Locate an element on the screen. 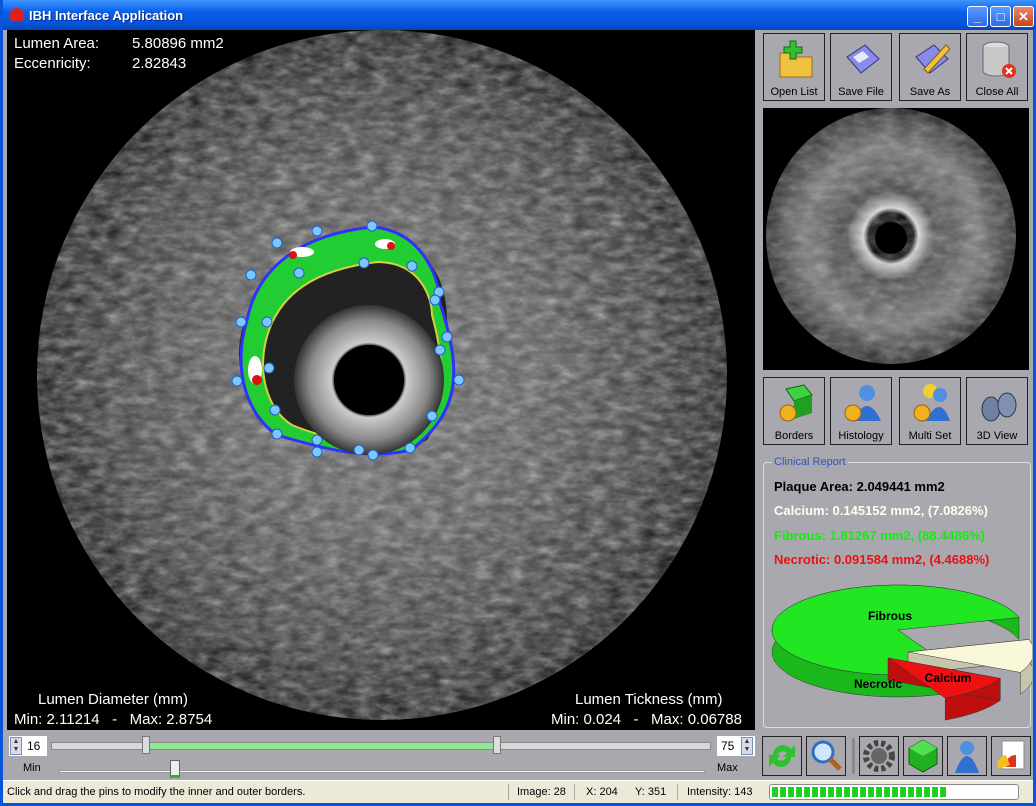 The image size is (1036, 806). range-high-handle is located at coordinates (496, 745).